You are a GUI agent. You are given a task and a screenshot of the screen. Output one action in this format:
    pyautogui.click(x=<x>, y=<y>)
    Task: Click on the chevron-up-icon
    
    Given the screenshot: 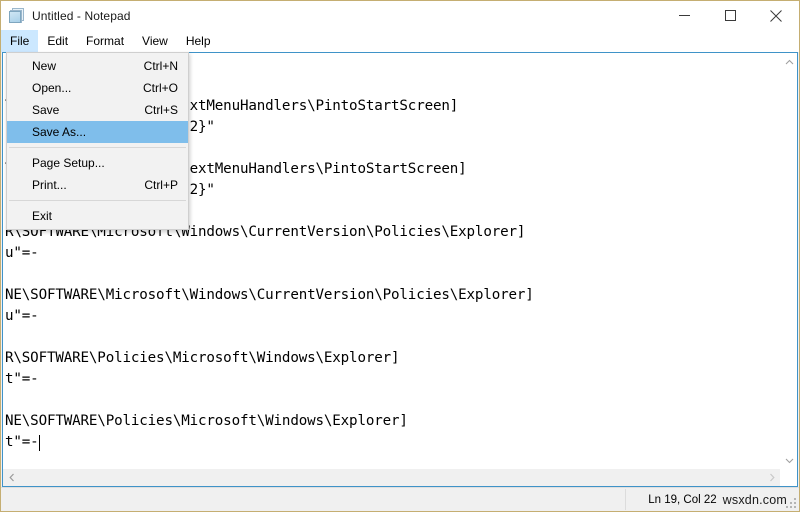 What is the action you would take?
    pyautogui.click(x=789, y=61)
    